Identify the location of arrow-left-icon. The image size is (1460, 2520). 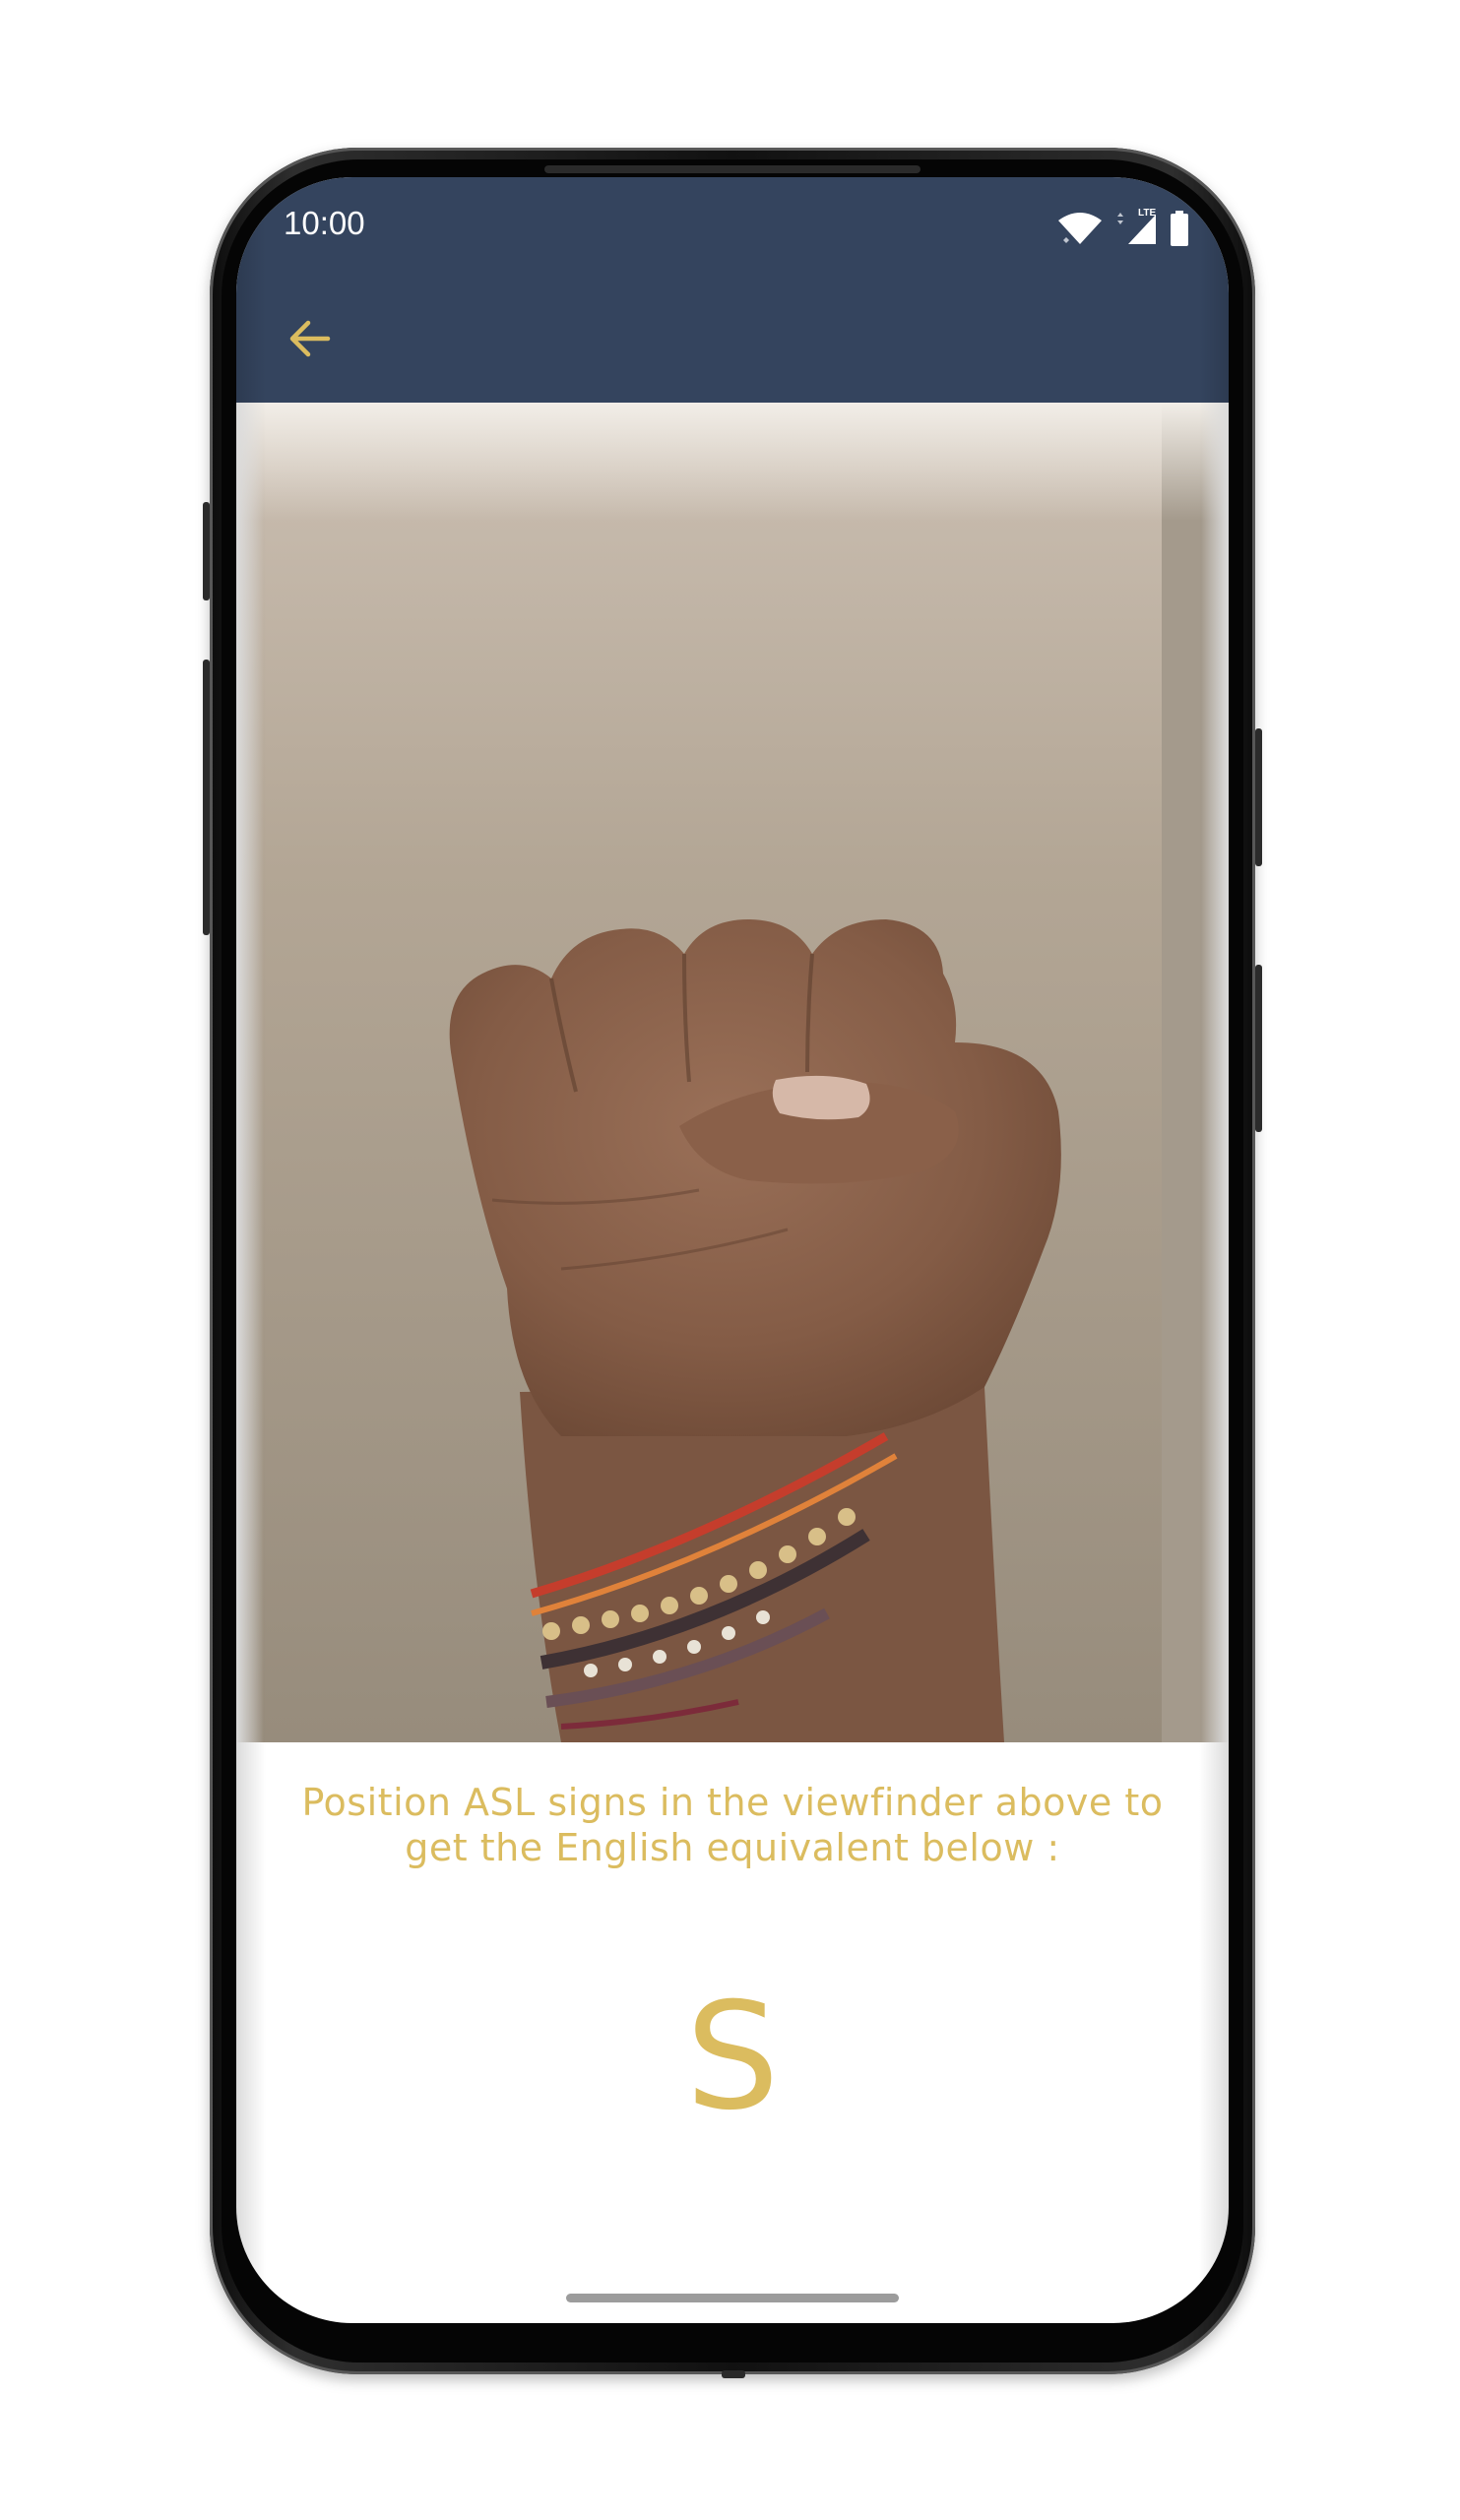
(310, 338).